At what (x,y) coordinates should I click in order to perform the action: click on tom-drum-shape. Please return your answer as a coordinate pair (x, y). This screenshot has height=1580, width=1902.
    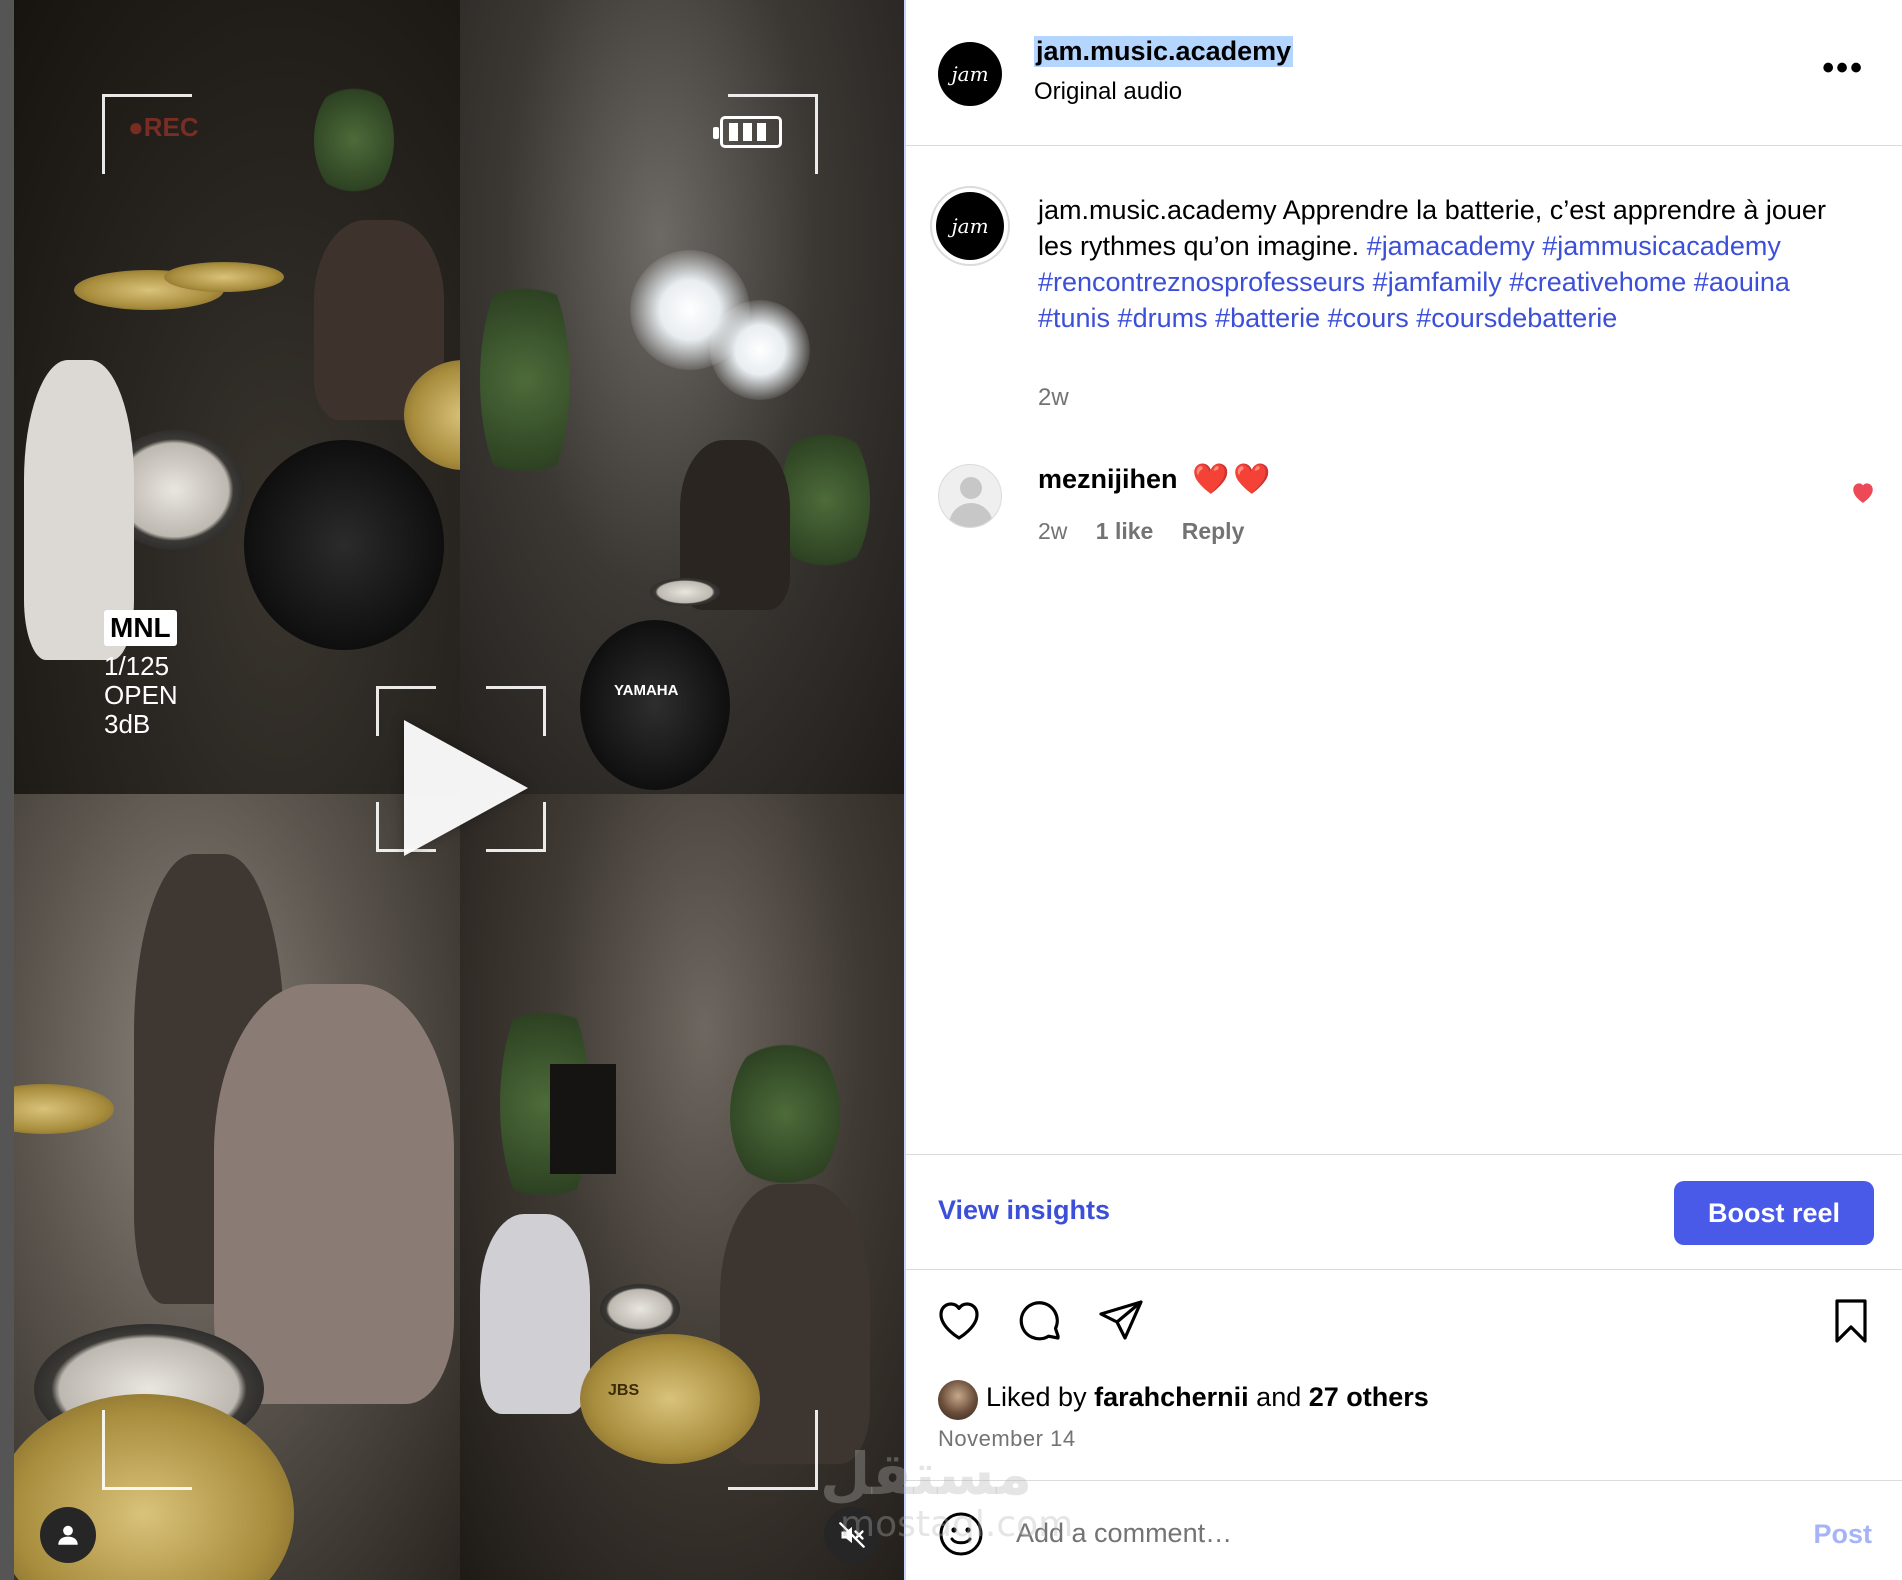
    Looking at the image, I should click on (344, 545).